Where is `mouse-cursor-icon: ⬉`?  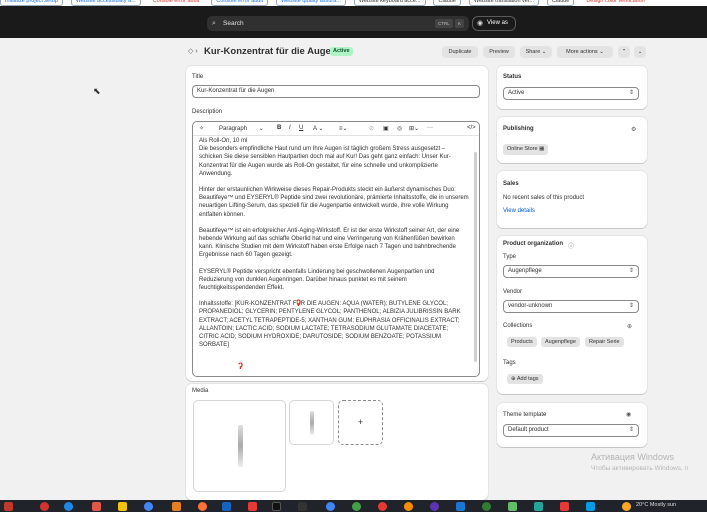 mouse-cursor-icon: ⬉ is located at coordinates (97, 91).